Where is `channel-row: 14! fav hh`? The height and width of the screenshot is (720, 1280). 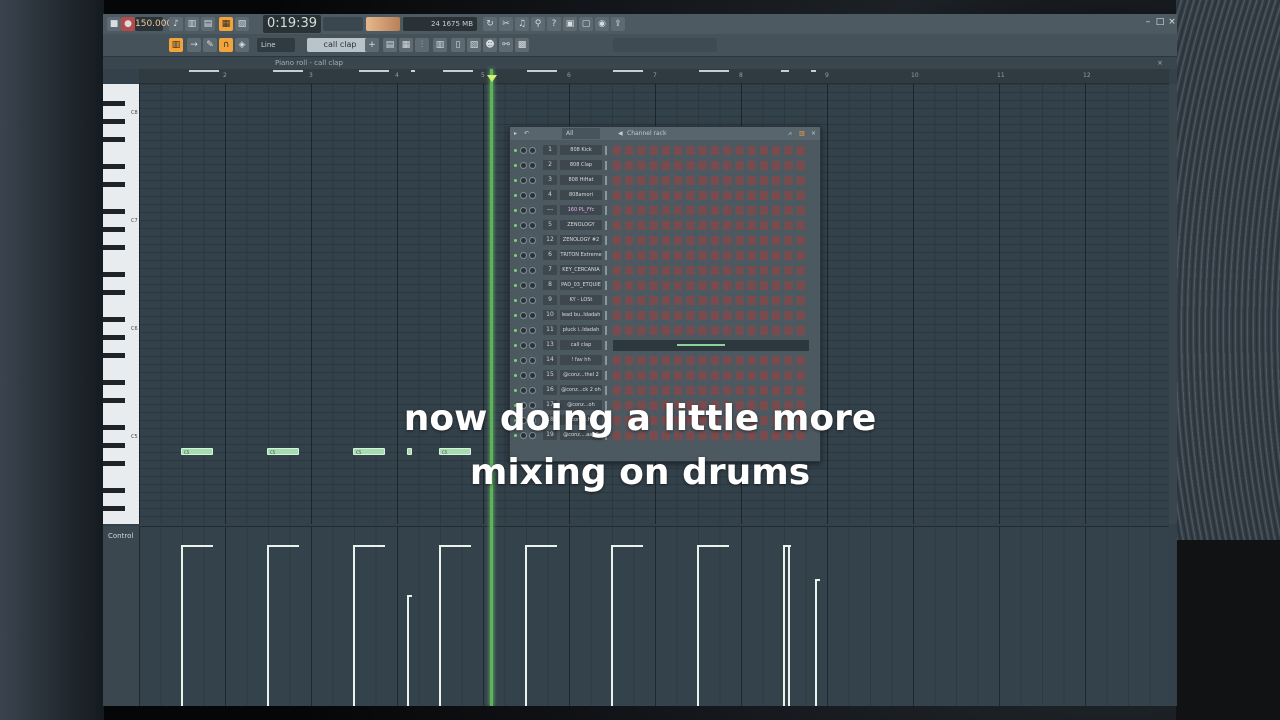 channel-row: 14! fav hh is located at coordinates (665, 360).